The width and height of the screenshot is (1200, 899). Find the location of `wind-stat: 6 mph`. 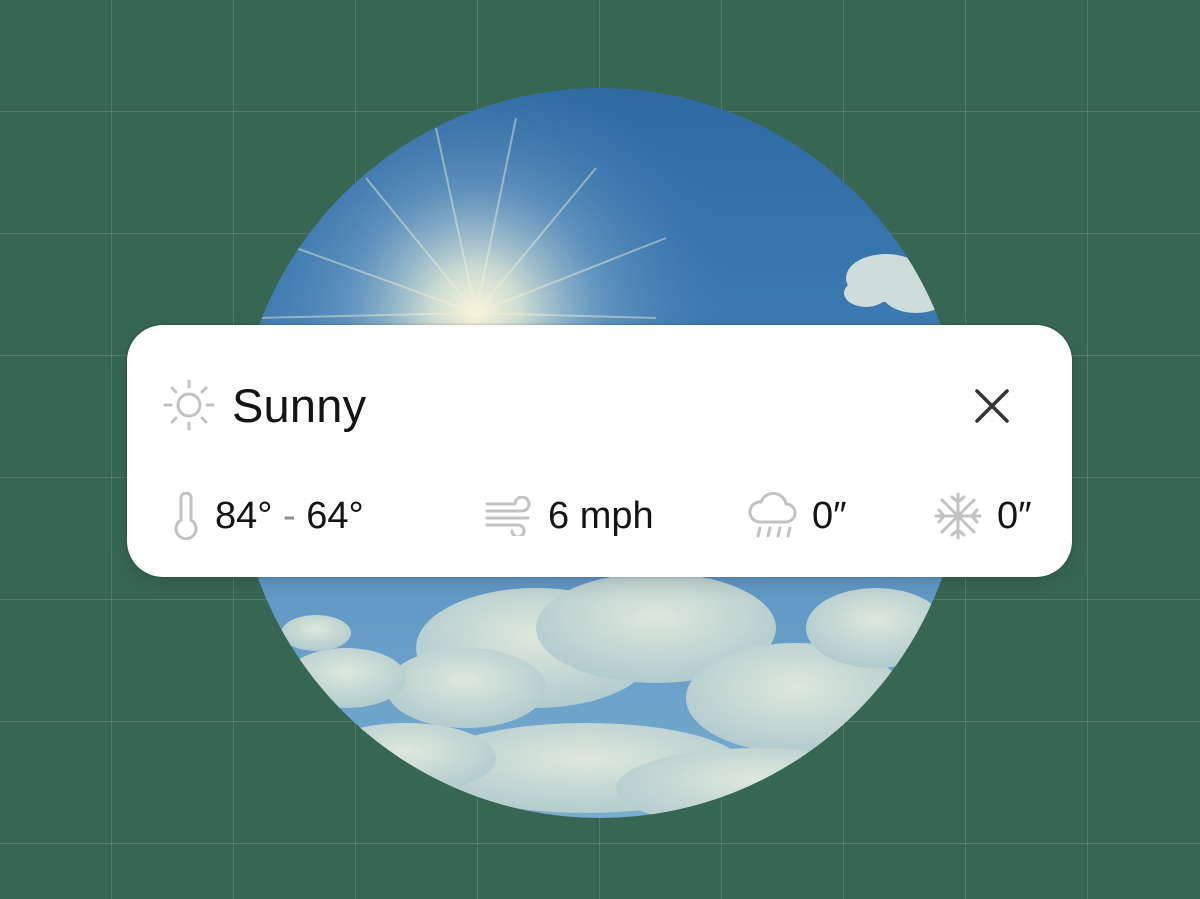

wind-stat: 6 mph is located at coordinates (569, 516).